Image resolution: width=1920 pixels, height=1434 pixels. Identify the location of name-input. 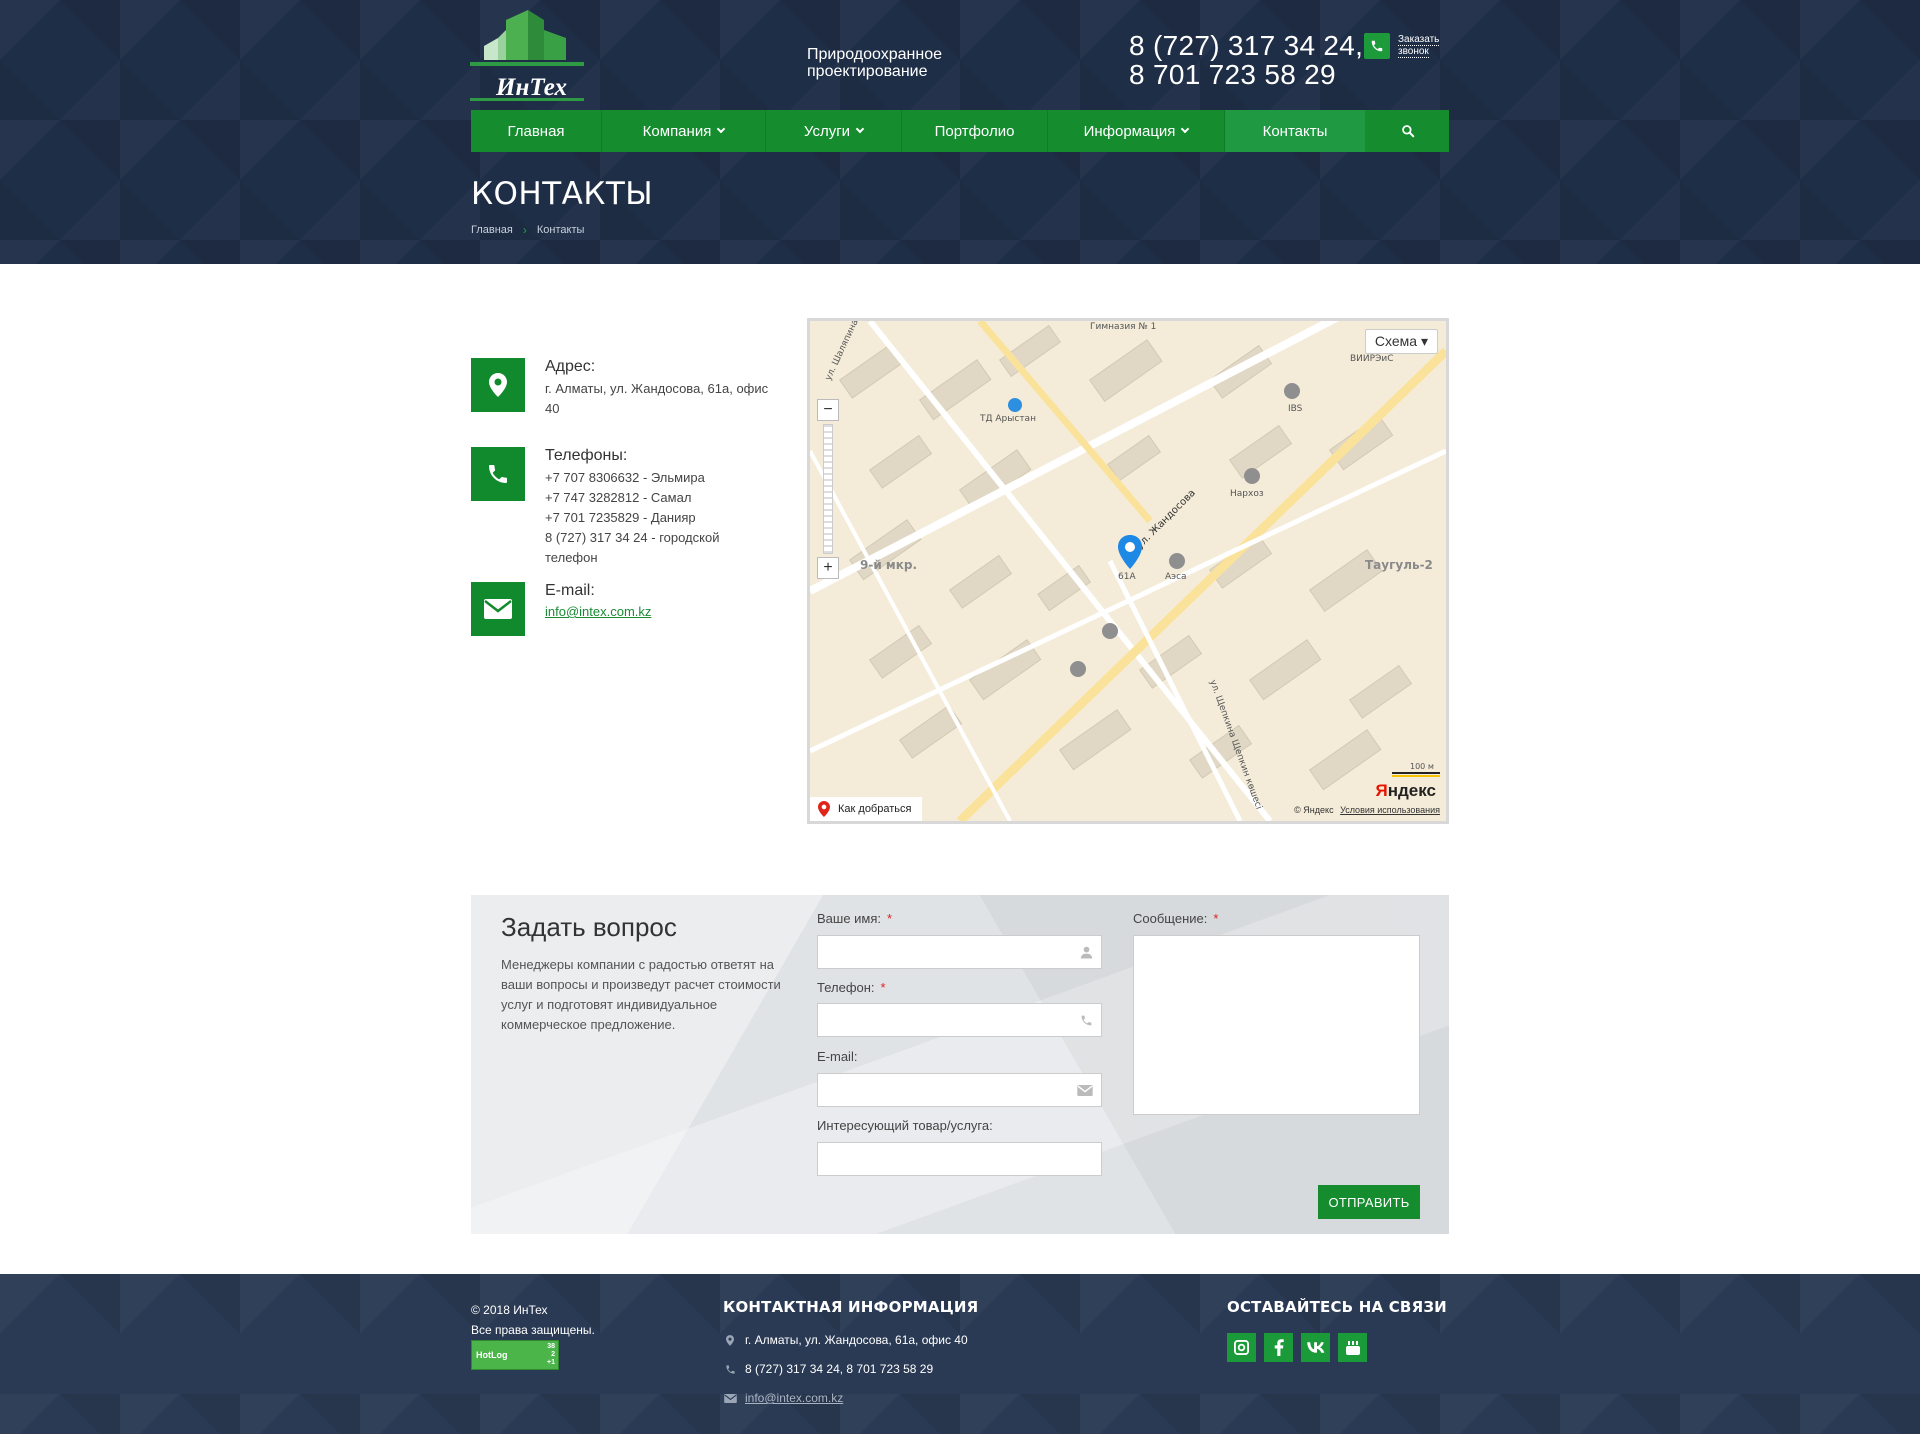
(959, 952).